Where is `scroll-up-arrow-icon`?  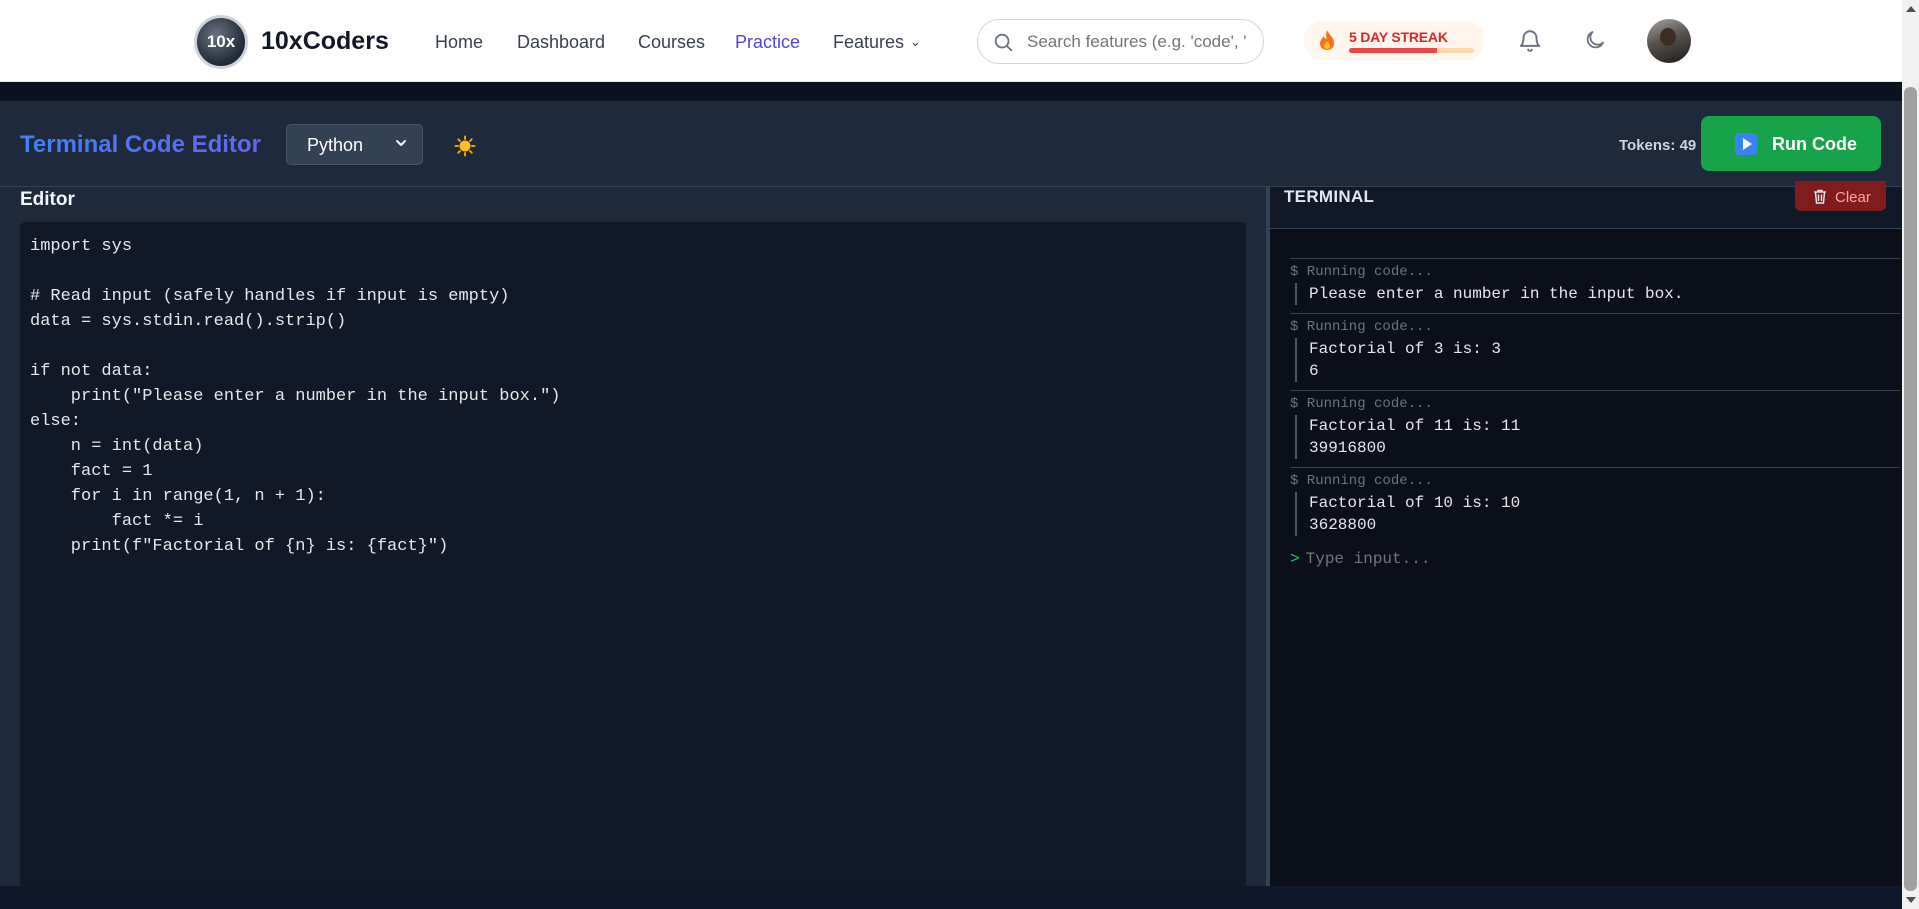
scroll-up-arrow-icon is located at coordinates (1911, 9).